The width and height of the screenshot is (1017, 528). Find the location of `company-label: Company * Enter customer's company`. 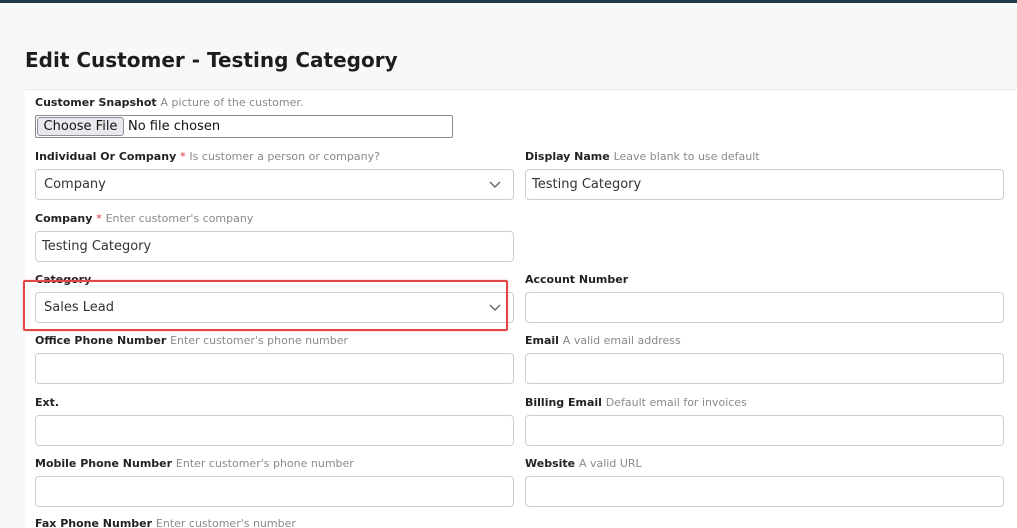

company-label: Company * Enter customer's company is located at coordinates (144, 219).